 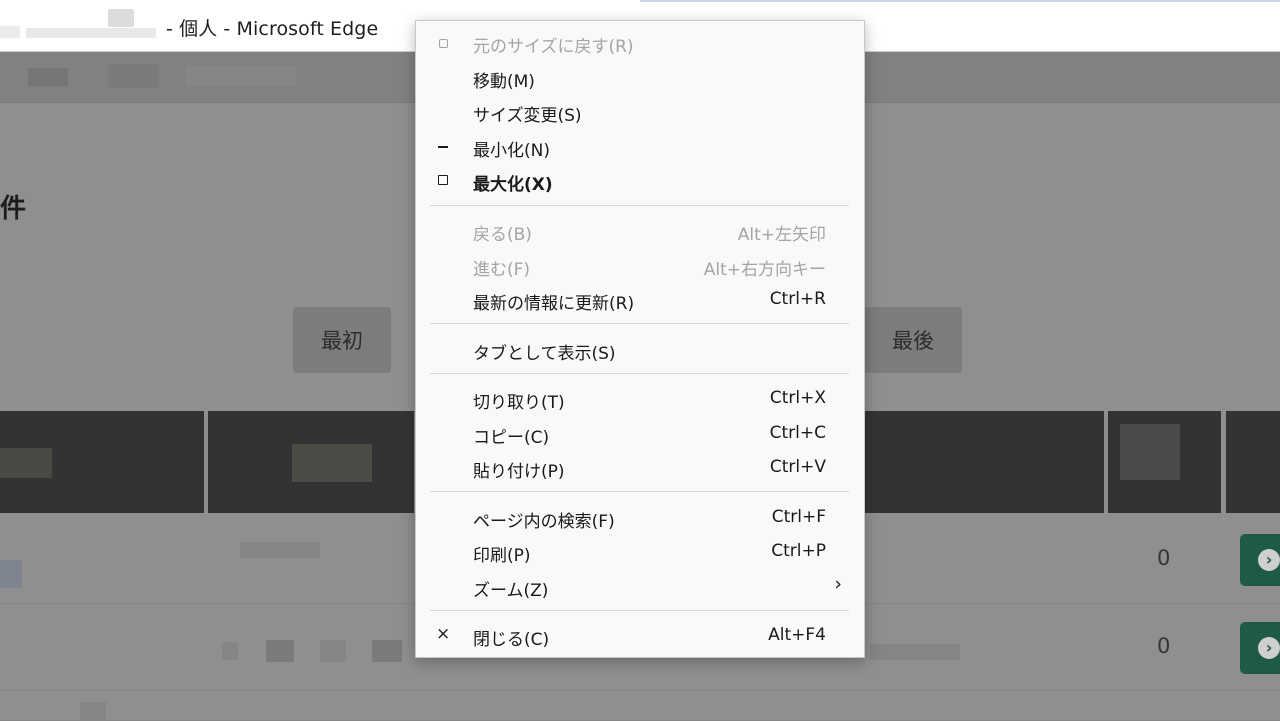 What do you see at coordinates (640, 300) in the screenshot?
I see `menu-item-refresh: 最新の情報に更新(R) Ctrl+R` at bounding box center [640, 300].